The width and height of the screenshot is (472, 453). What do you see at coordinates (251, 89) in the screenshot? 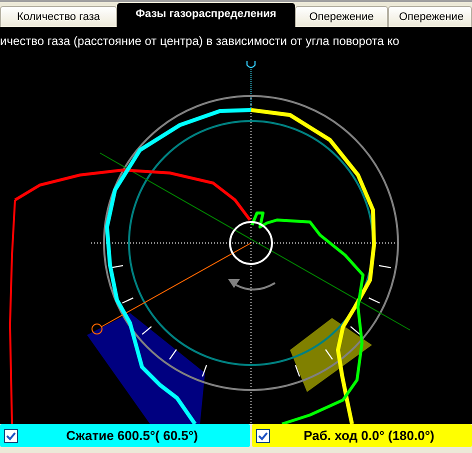
I see `top-marker-line` at bounding box center [251, 89].